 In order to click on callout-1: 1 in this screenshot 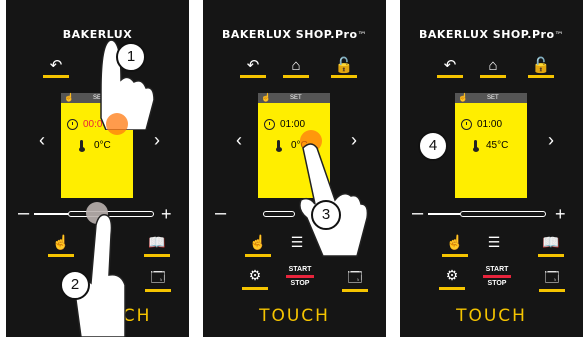, I will do `click(131, 57)`.